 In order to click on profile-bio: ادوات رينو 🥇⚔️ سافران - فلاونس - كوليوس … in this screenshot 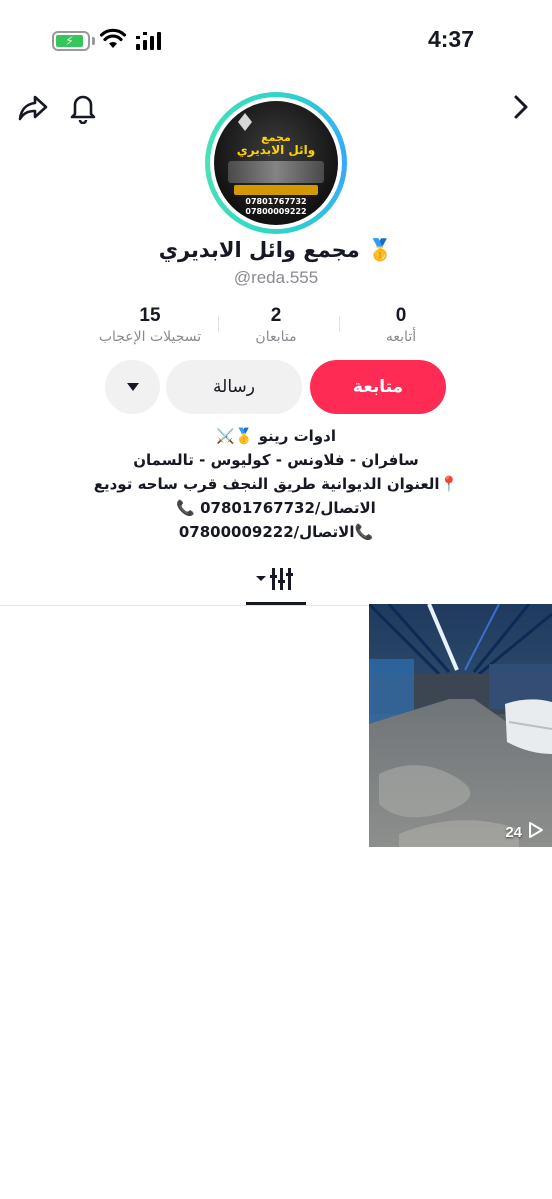, I will do `click(276, 484)`.